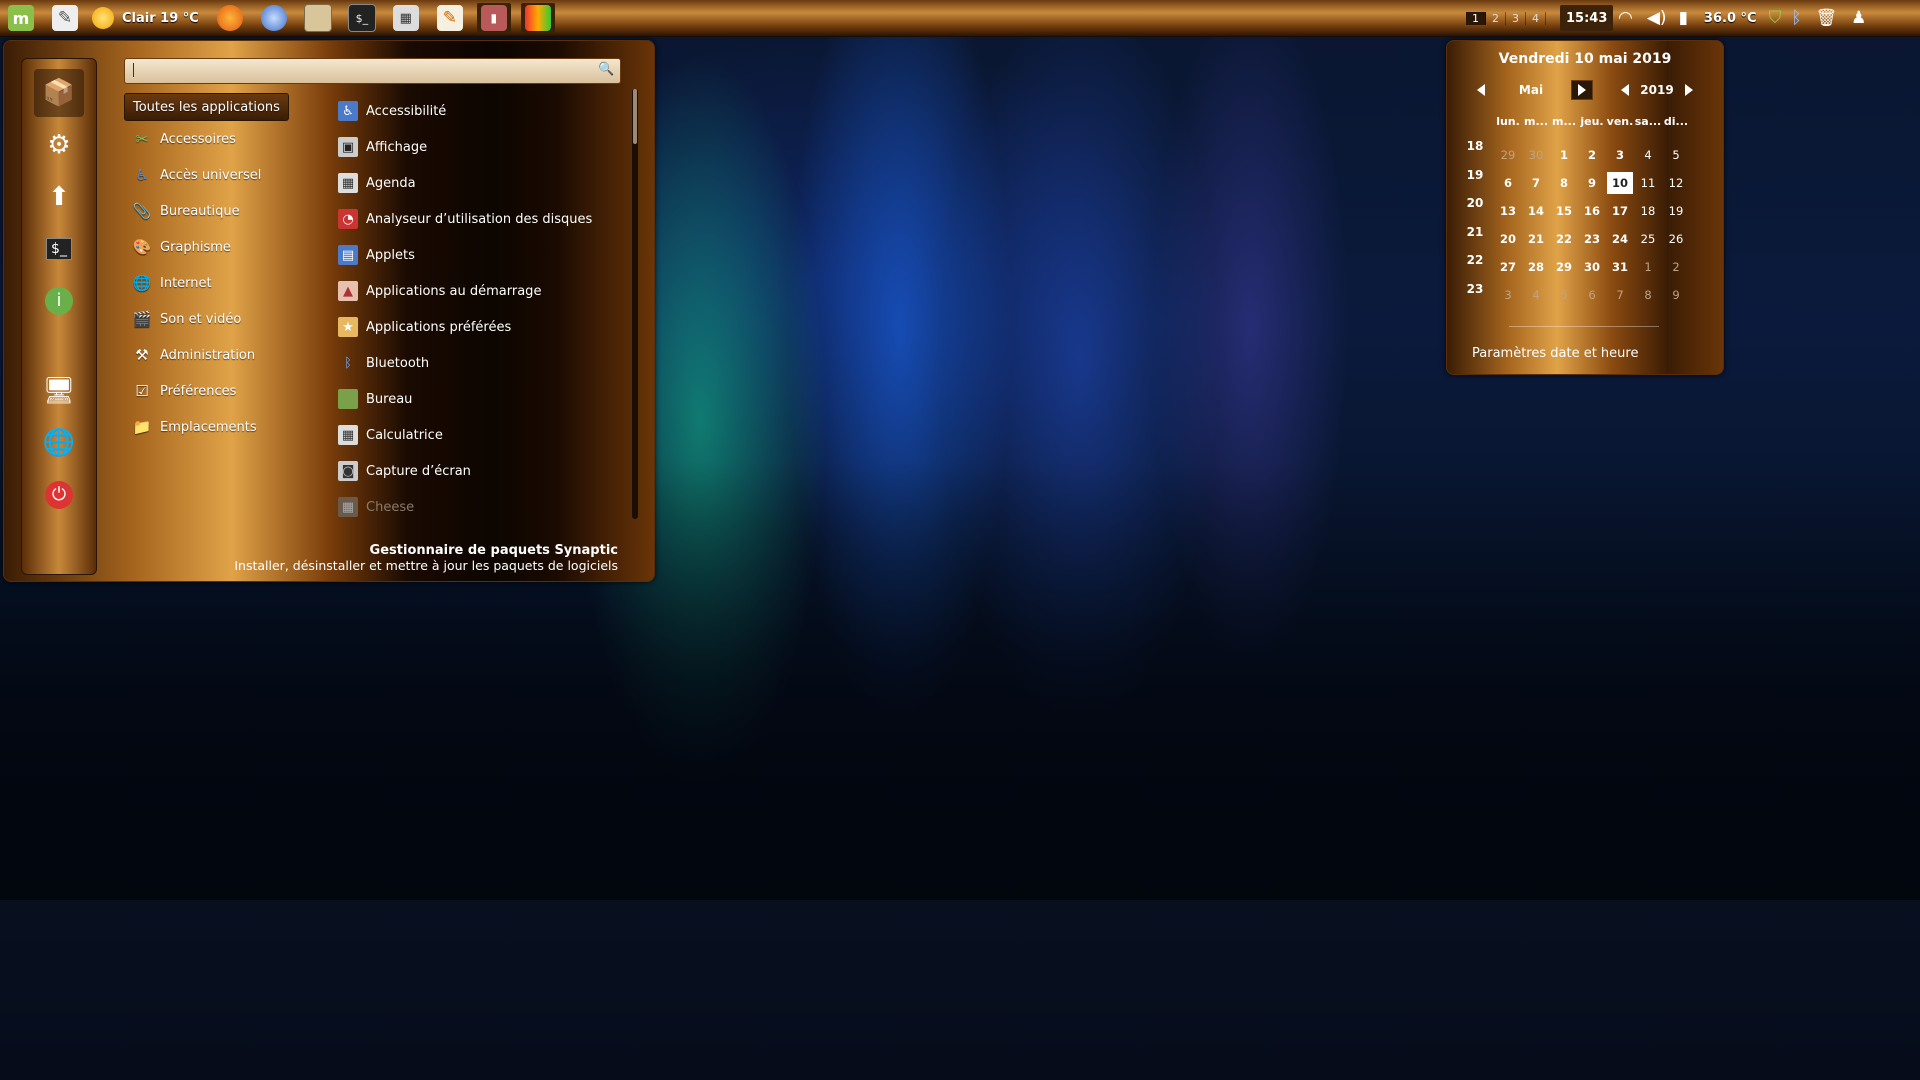 This screenshot has width=1920, height=1080. What do you see at coordinates (537, 18) in the screenshot?
I see `monitor-launcher` at bounding box center [537, 18].